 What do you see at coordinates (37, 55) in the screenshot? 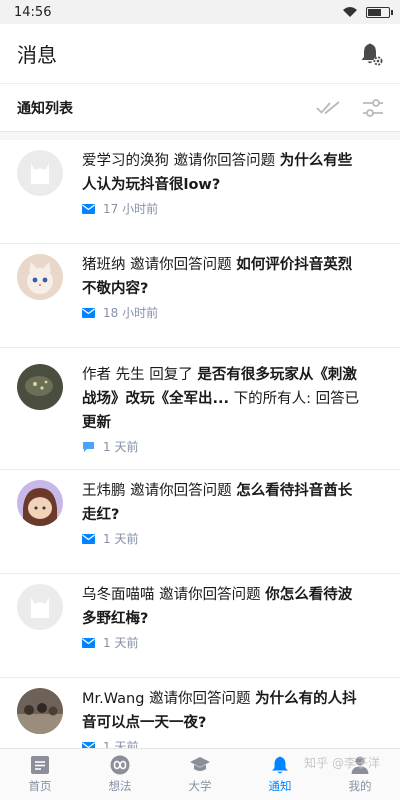
I see `page-title: 消息` at bounding box center [37, 55].